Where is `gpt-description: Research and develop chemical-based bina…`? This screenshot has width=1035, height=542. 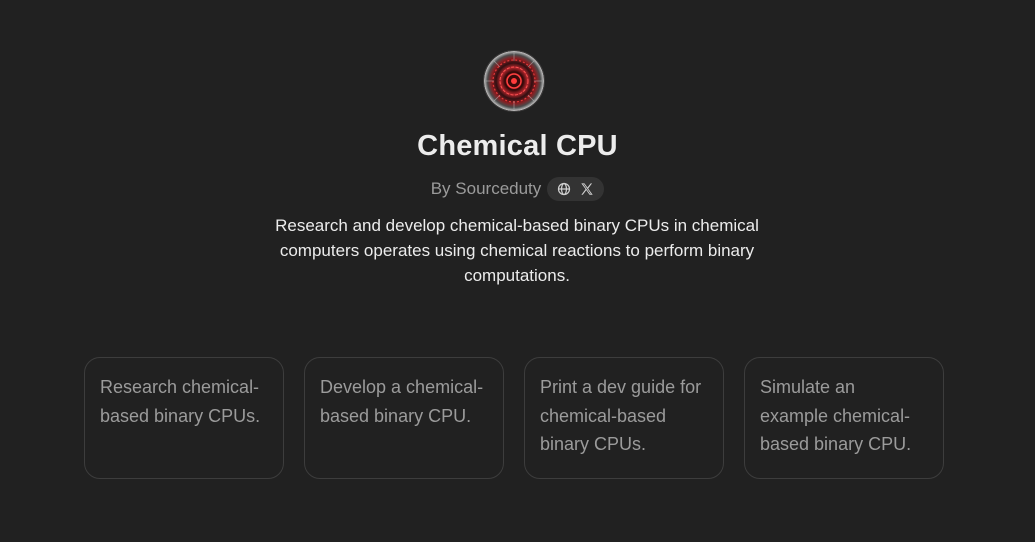 gpt-description: Research and develop chemical-based bina… is located at coordinates (517, 250).